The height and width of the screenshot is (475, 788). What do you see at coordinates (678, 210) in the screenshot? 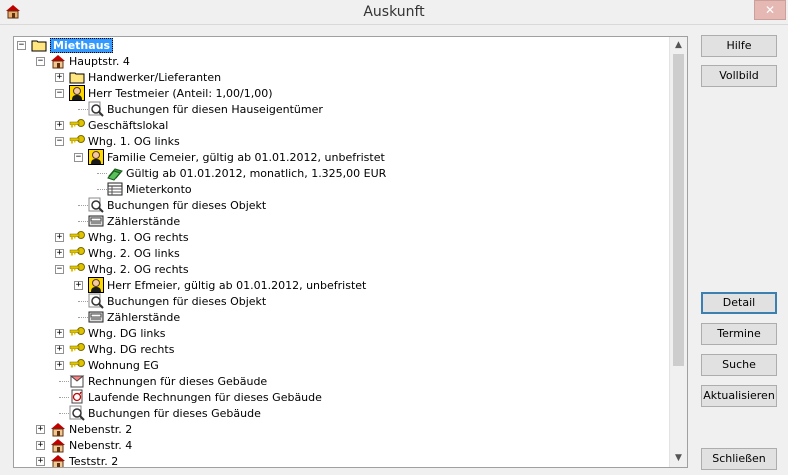
I see `scroll-thumb` at bounding box center [678, 210].